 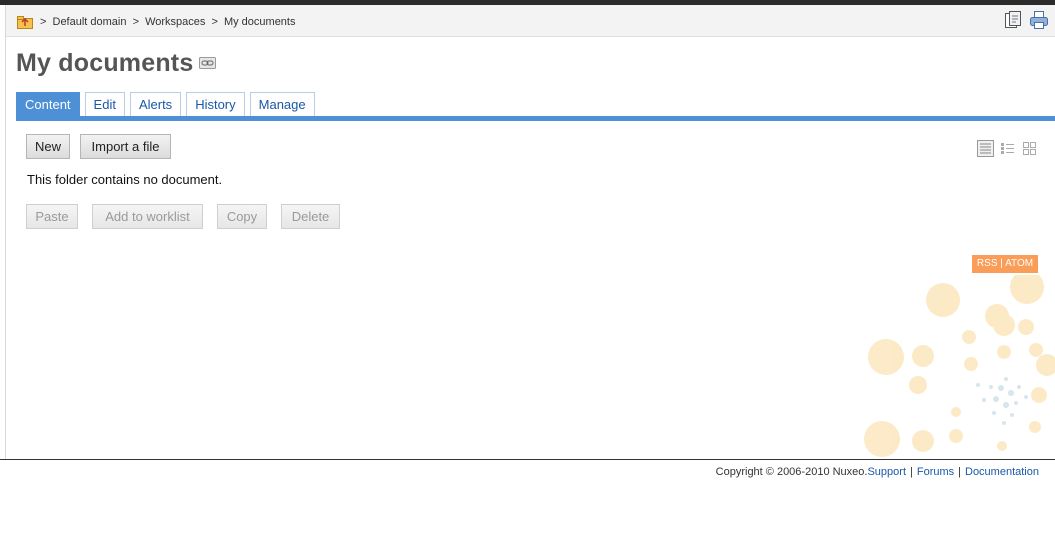 What do you see at coordinates (1039, 20) in the screenshot?
I see `print-icon` at bounding box center [1039, 20].